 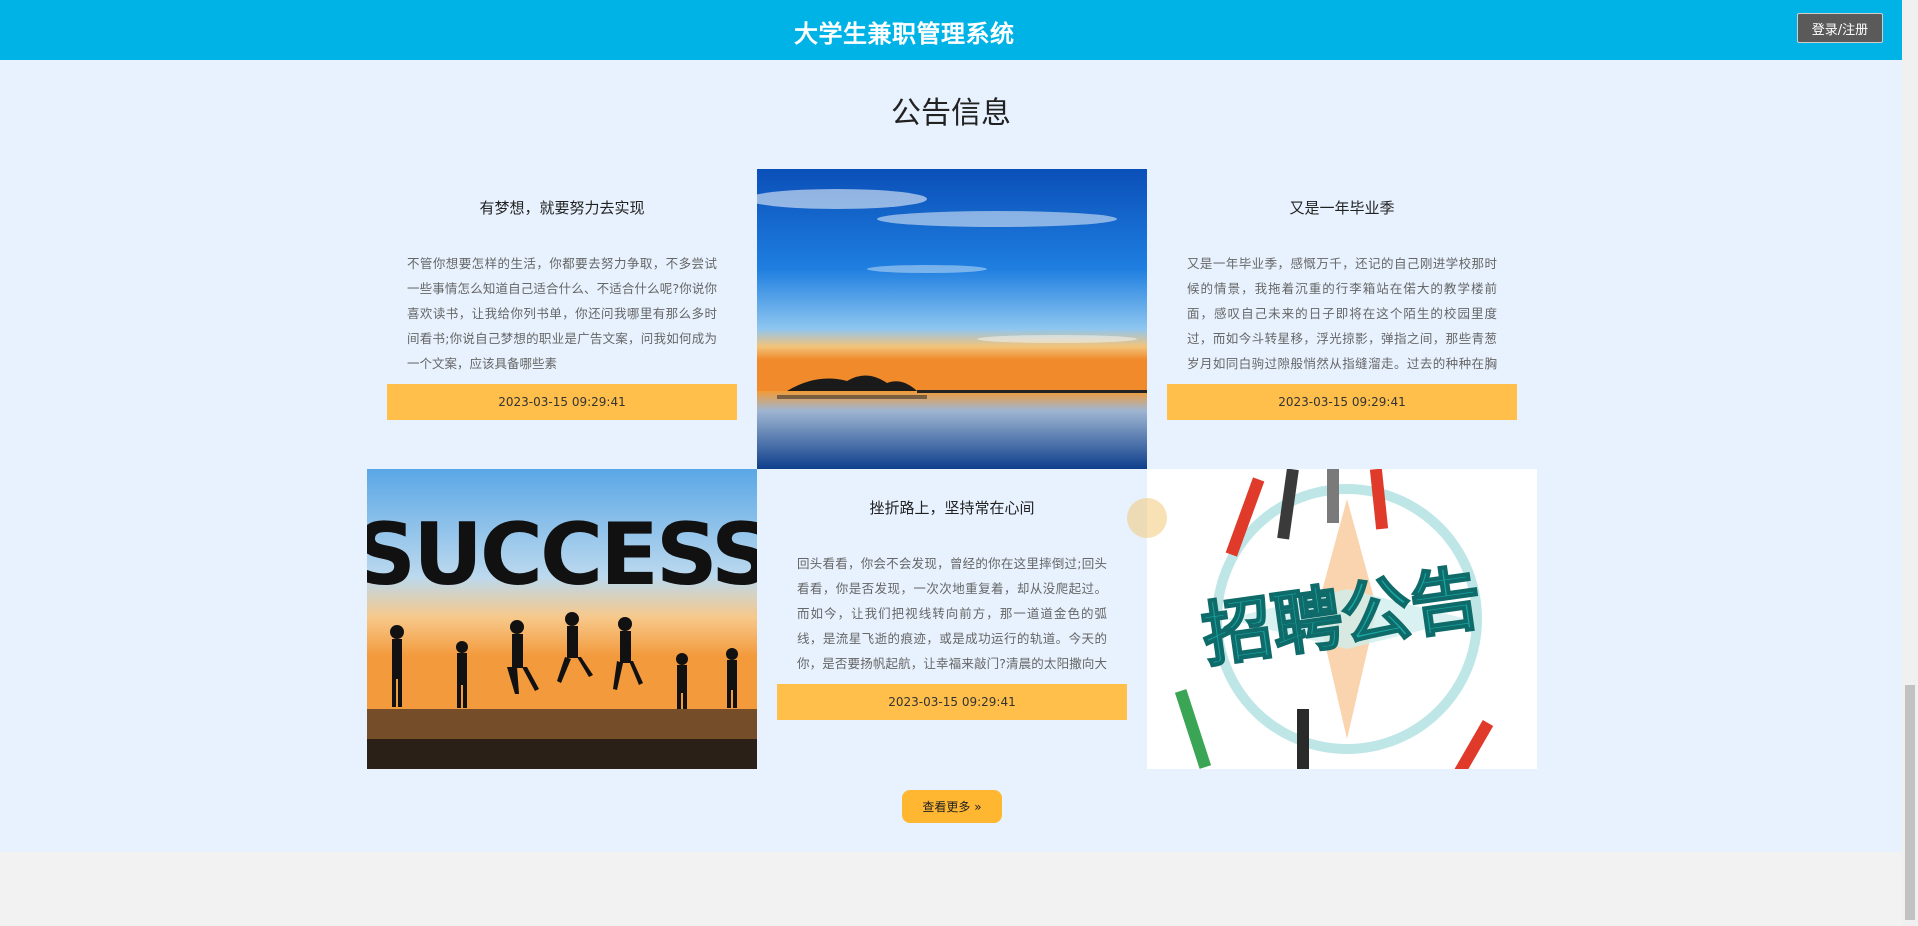 I want to click on section-title: 公告信息, so click(x=951, y=113).